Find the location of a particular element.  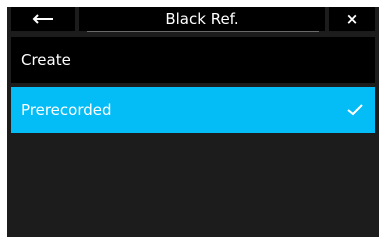

arrow-left-icon is located at coordinates (42, 19).